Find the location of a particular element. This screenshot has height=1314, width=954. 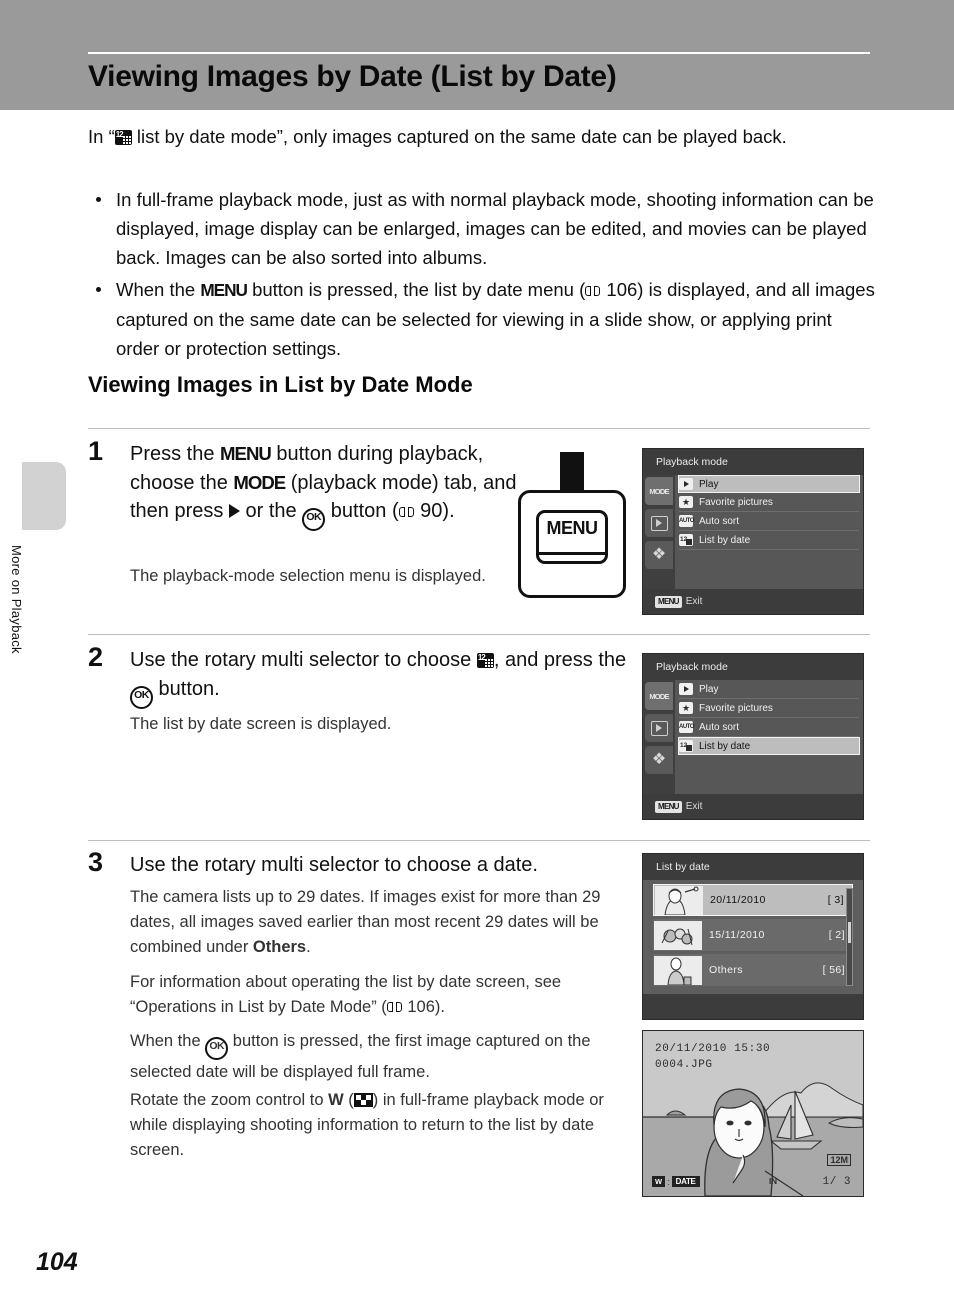

date-label: 15/11/2010 is located at coordinates (737, 935).